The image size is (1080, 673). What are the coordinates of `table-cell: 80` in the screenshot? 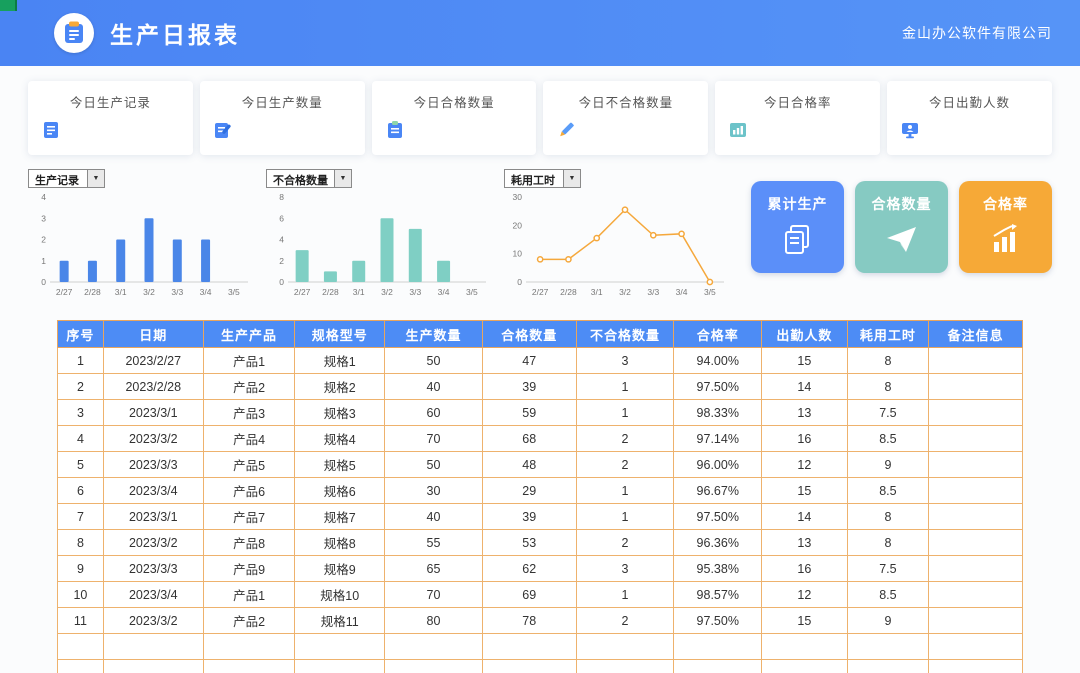 It's located at (433, 620).